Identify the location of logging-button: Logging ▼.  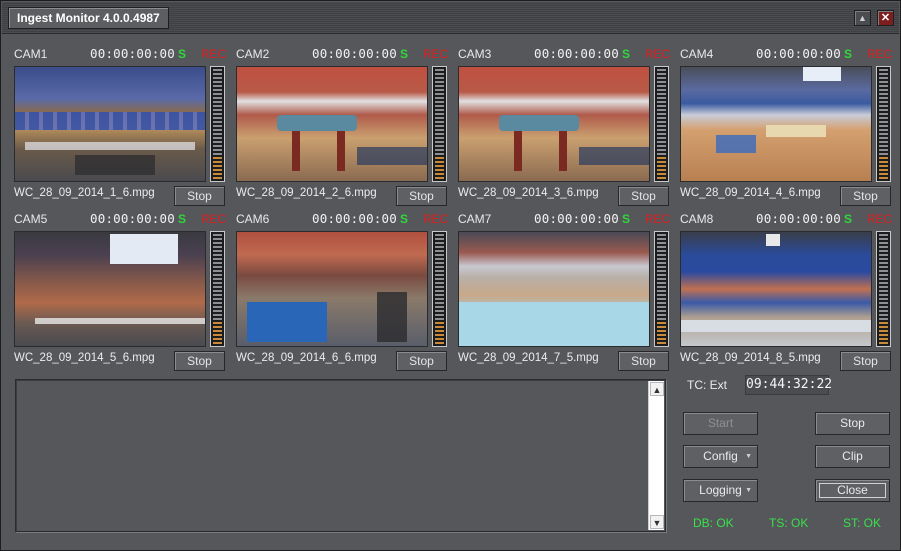
(720, 490).